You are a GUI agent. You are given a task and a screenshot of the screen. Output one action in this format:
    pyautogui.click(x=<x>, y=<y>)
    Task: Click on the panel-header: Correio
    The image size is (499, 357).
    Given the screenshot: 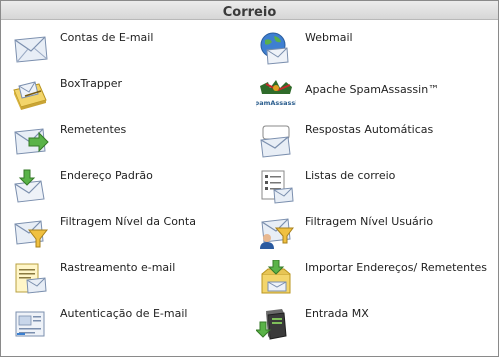 What is the action you would take?
    pyautogui.click(x=249, y=10)
    